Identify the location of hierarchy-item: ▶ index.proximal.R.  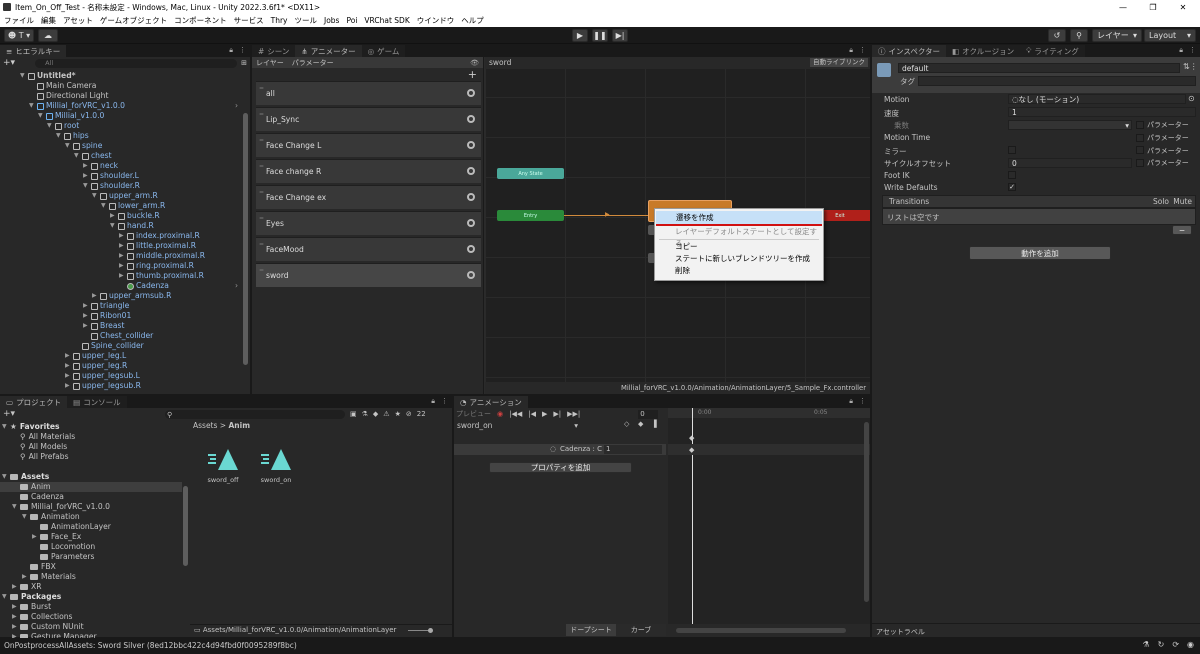
(125, 236).